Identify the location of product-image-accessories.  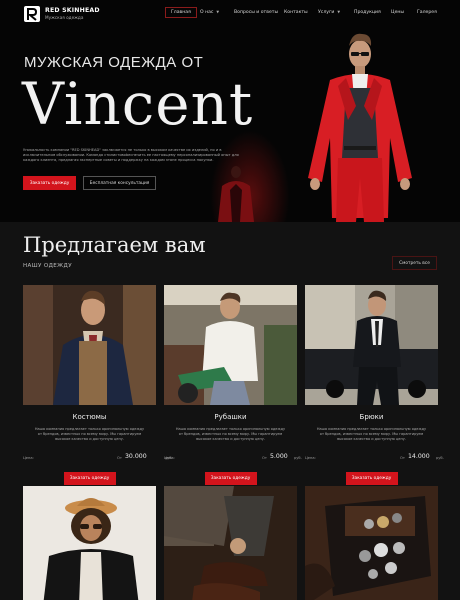
(371, 543).